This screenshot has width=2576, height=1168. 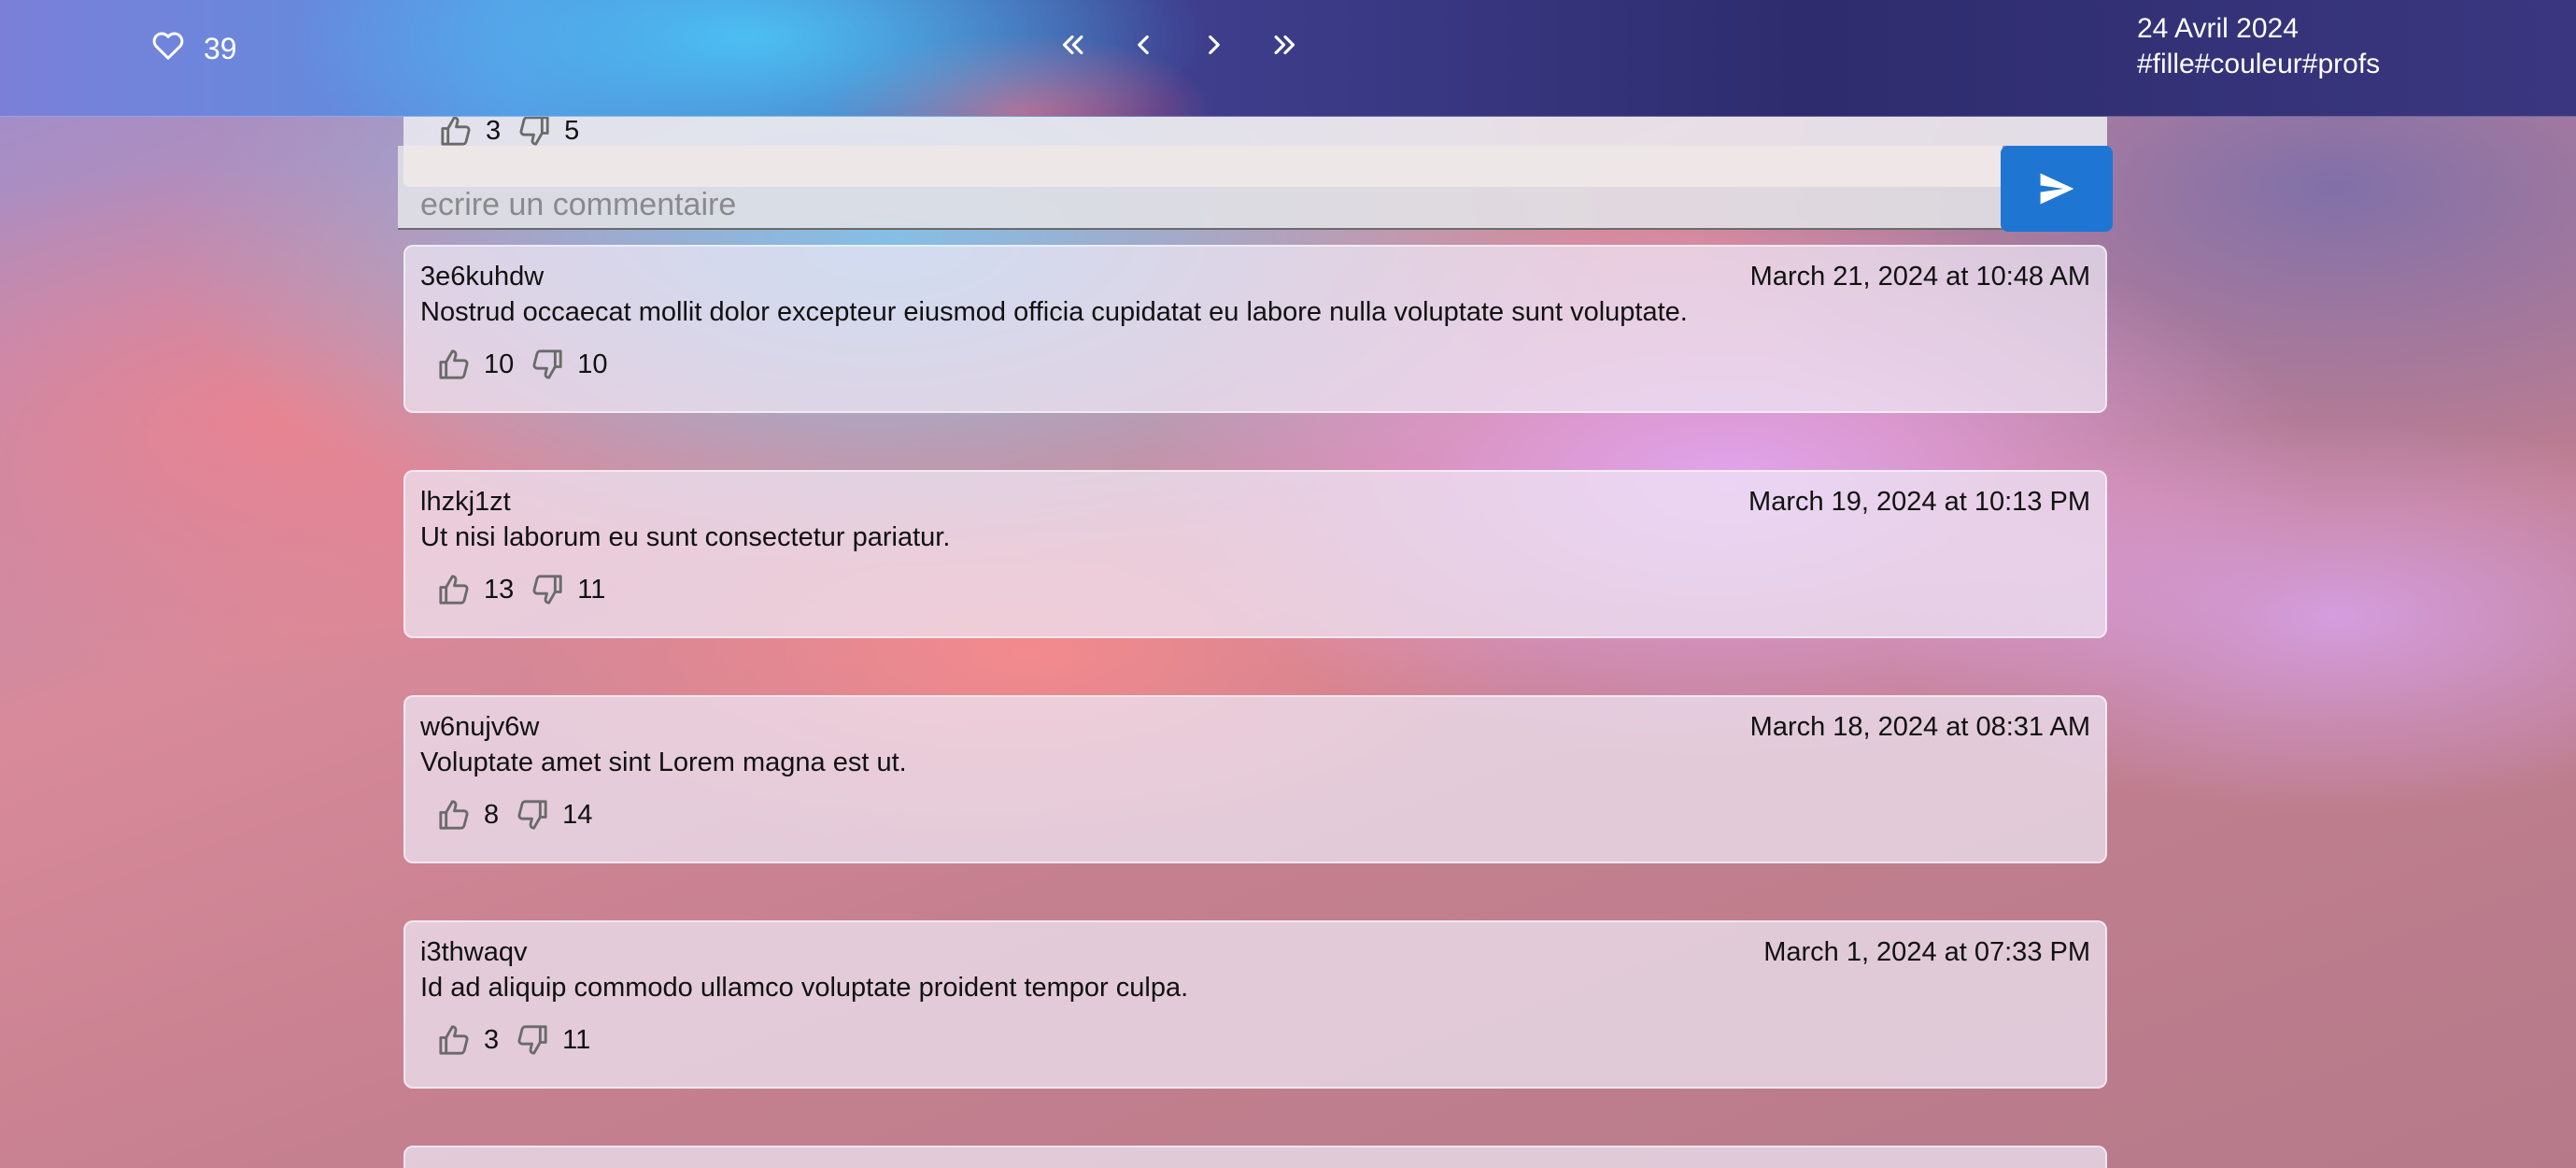 I want to click on like-count: 39, so click(x=220, y=48).